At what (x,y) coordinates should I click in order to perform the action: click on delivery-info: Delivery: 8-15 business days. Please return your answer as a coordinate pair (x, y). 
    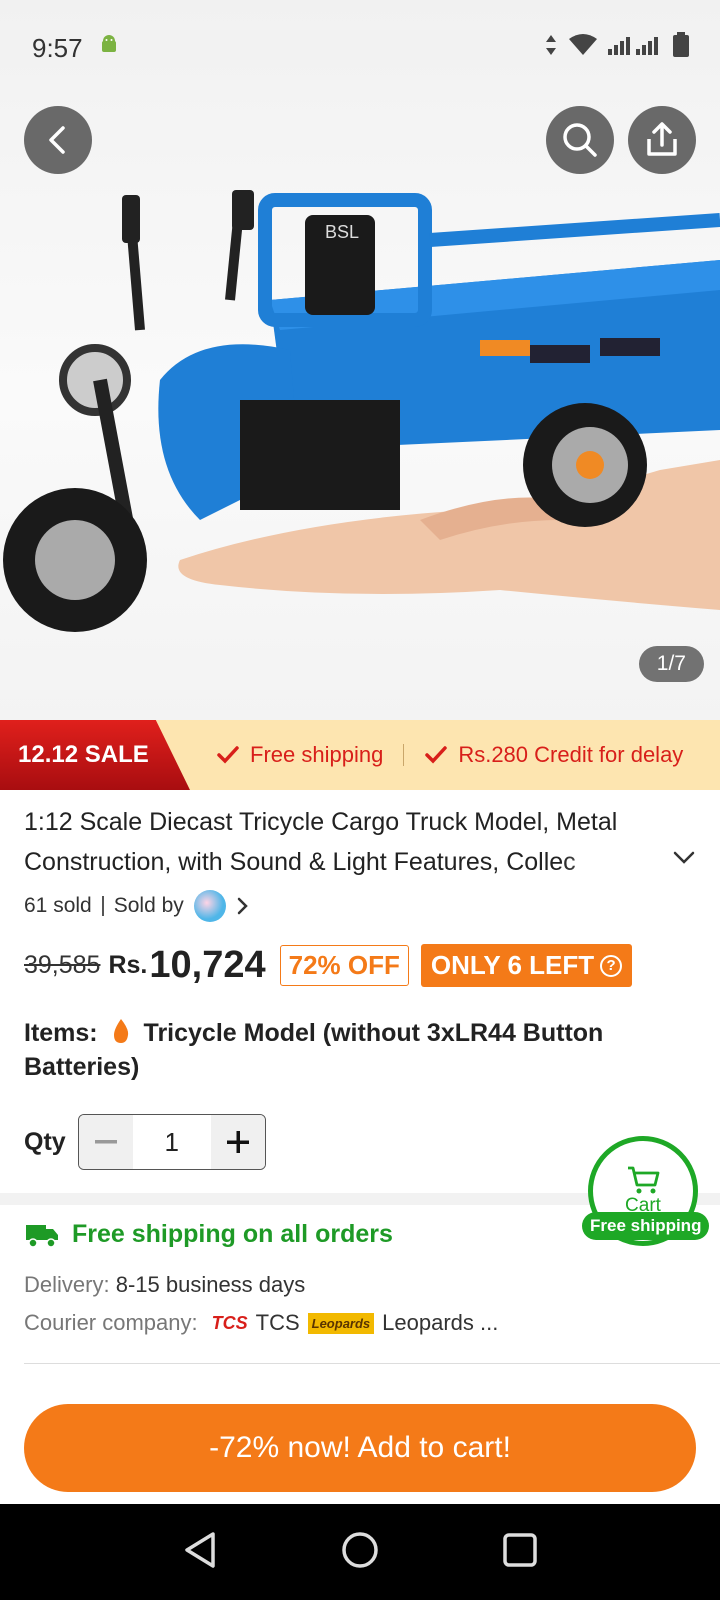
    Looking at the image, I should click on (164, 1285).